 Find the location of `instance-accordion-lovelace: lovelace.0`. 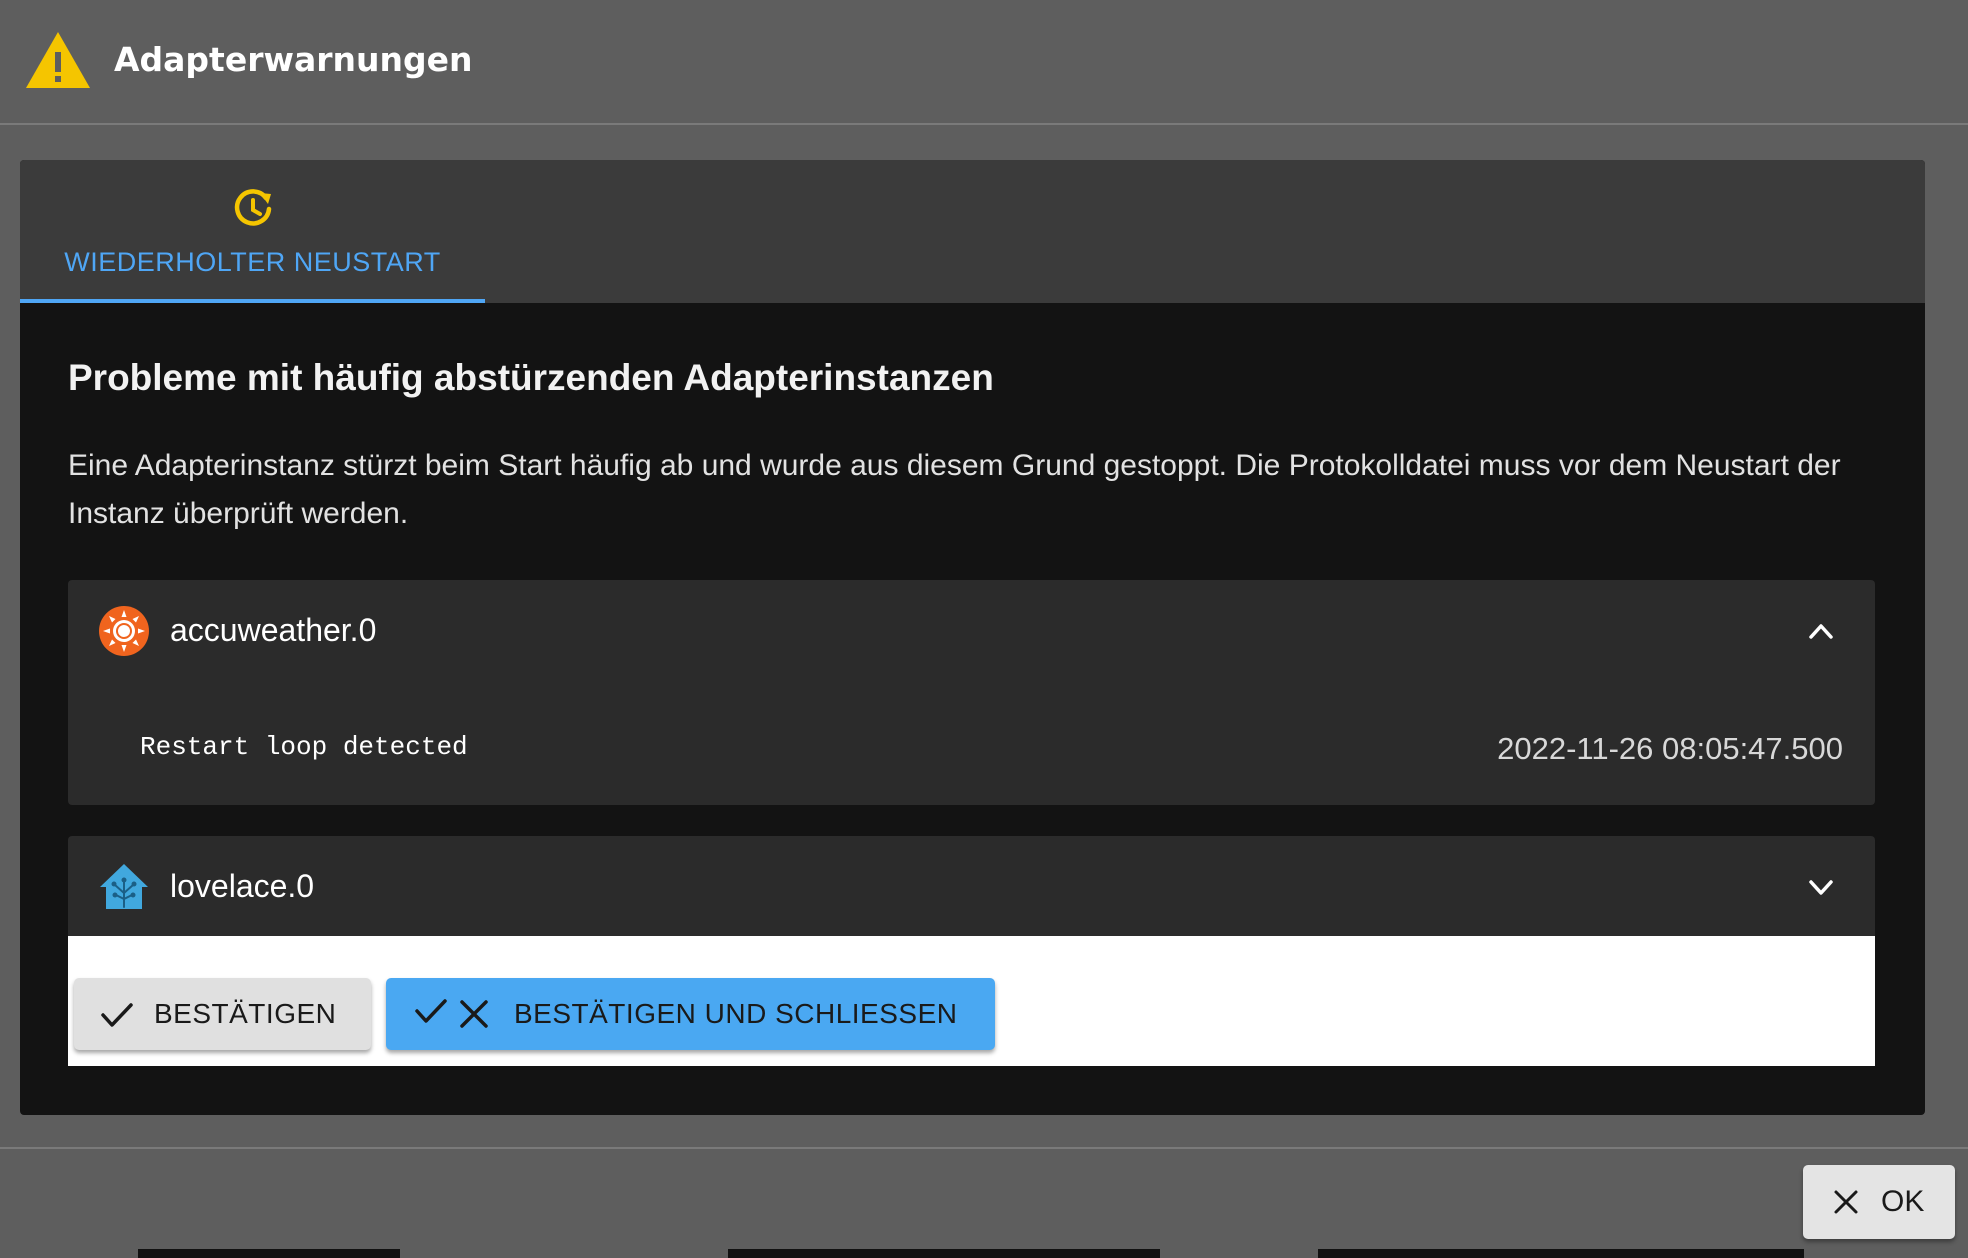

instance-accordion-lovelace: lovelace.0 is located at coordinates (971, 886).